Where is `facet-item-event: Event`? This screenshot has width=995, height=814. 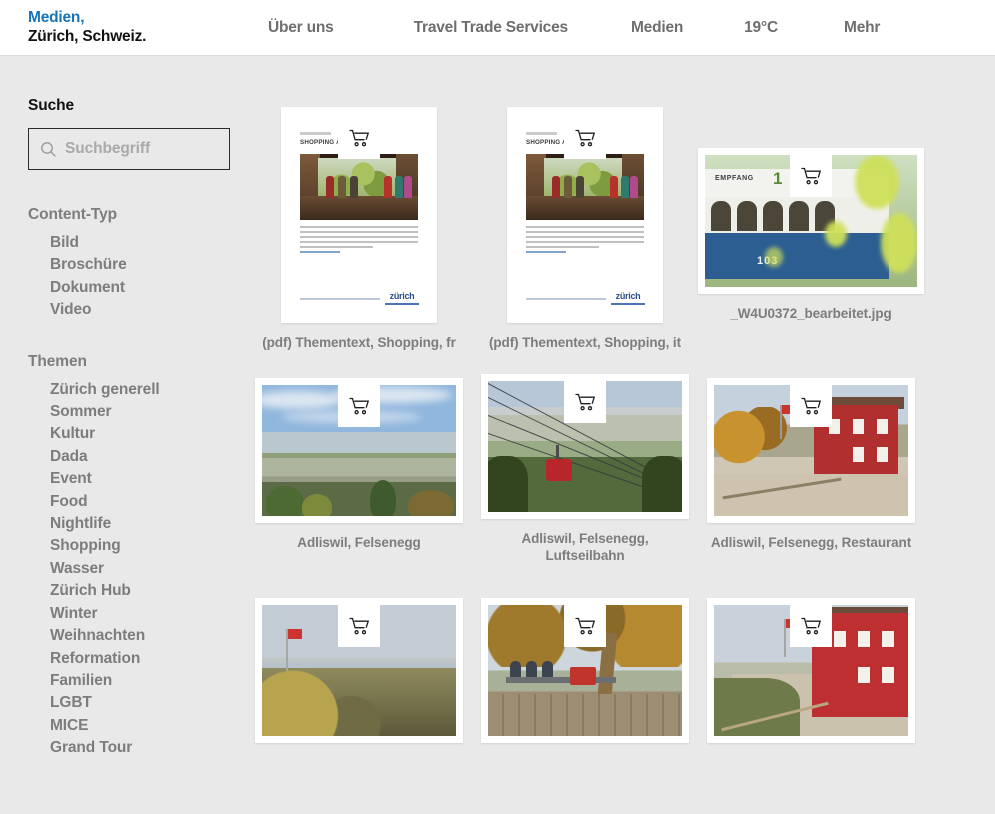 facet-item-event: Event is located at coordinates (148, 479).